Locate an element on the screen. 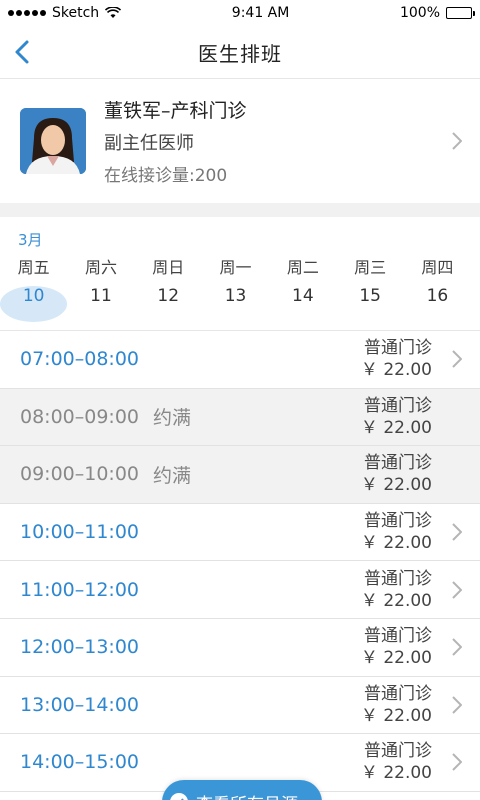 Image resolution: width=480 pixels, height=800 pixels. date-number: 13 is located at coordinates (235, 304).